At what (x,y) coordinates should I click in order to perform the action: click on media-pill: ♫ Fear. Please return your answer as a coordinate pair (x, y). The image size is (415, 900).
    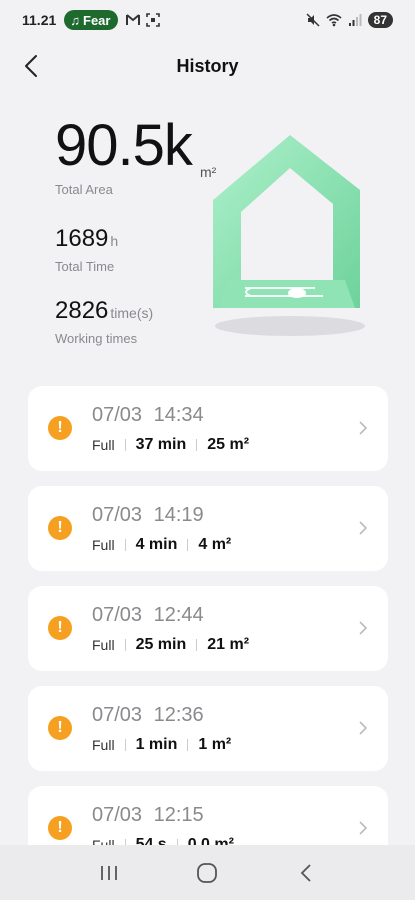
    Looking at the image, I should click on (91, 20).